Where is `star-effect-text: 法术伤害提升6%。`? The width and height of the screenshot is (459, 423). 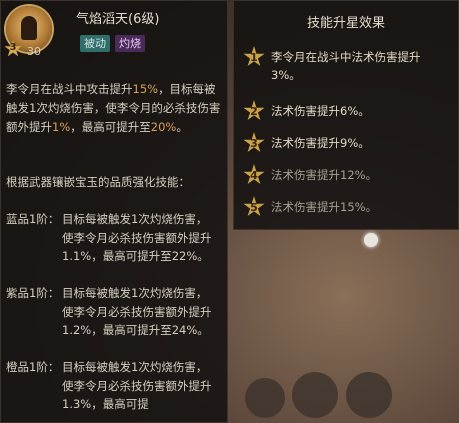
star-effect-text: 法术伤害提升6%。 is located at coordinates (320, 111).